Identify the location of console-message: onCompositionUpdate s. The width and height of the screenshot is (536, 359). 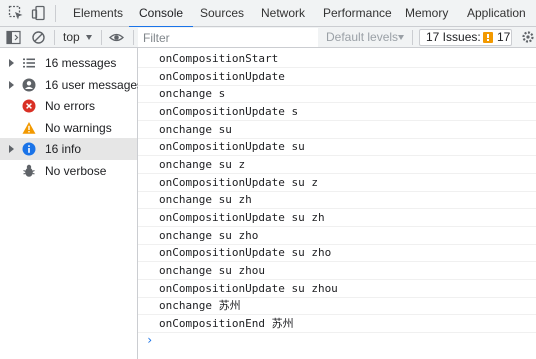
(337, 112).